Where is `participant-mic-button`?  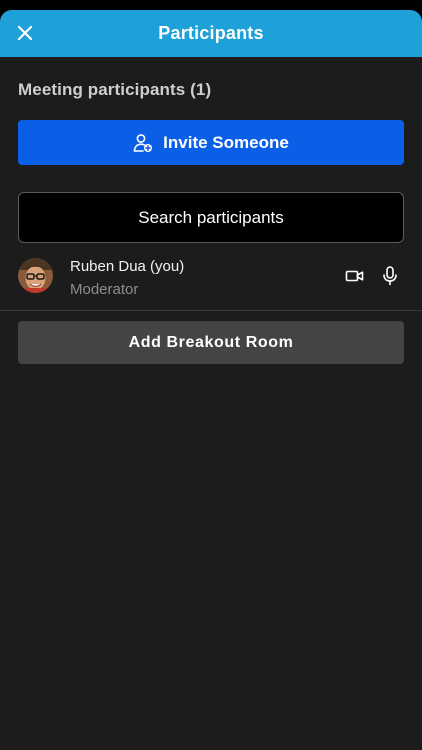
participant-mic-button is located at coordinates (390, 276).